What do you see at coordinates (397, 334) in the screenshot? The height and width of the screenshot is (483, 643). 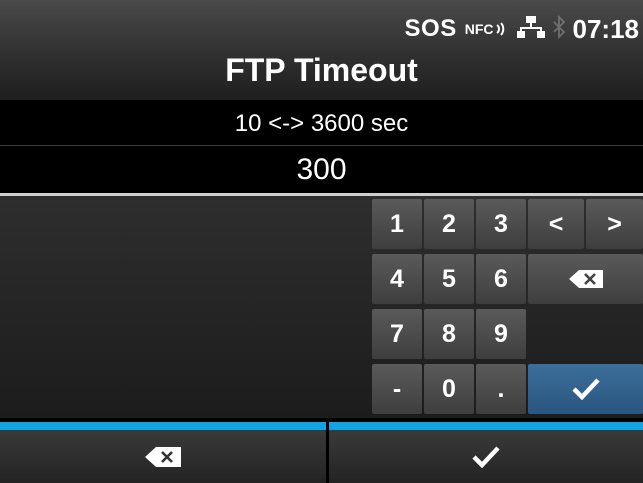 I see `key-7: 7` at bounding box center [397, 334].